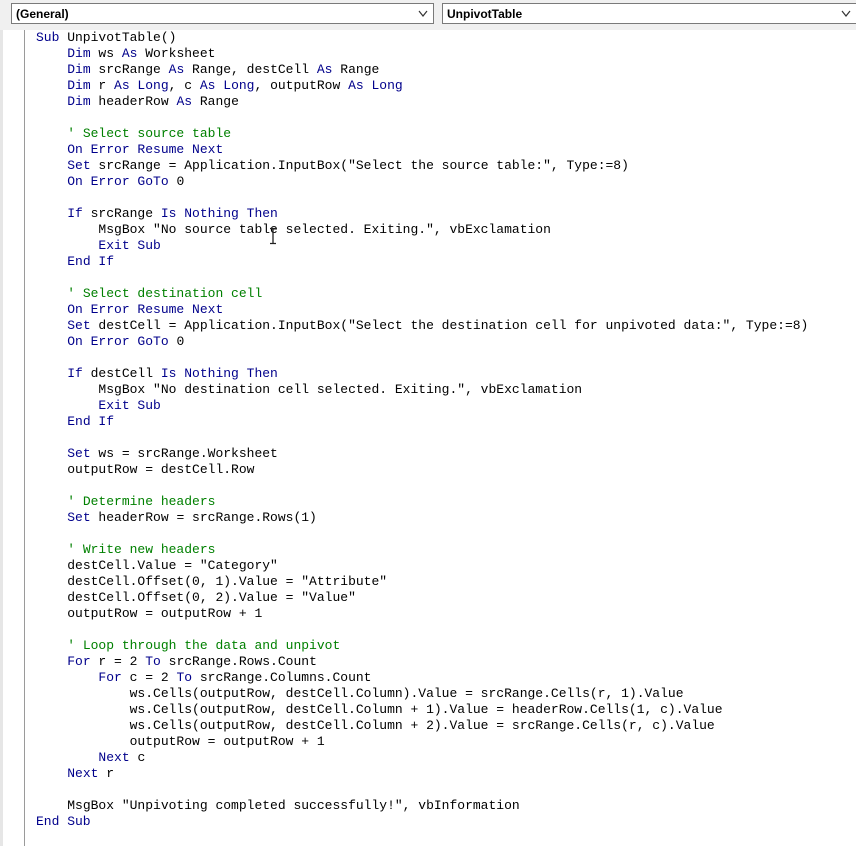 This screenshot has width=856, height=846. Describe the element at coordinates (106, 53) in the screenshot. I see `code-text: ws` at that location.